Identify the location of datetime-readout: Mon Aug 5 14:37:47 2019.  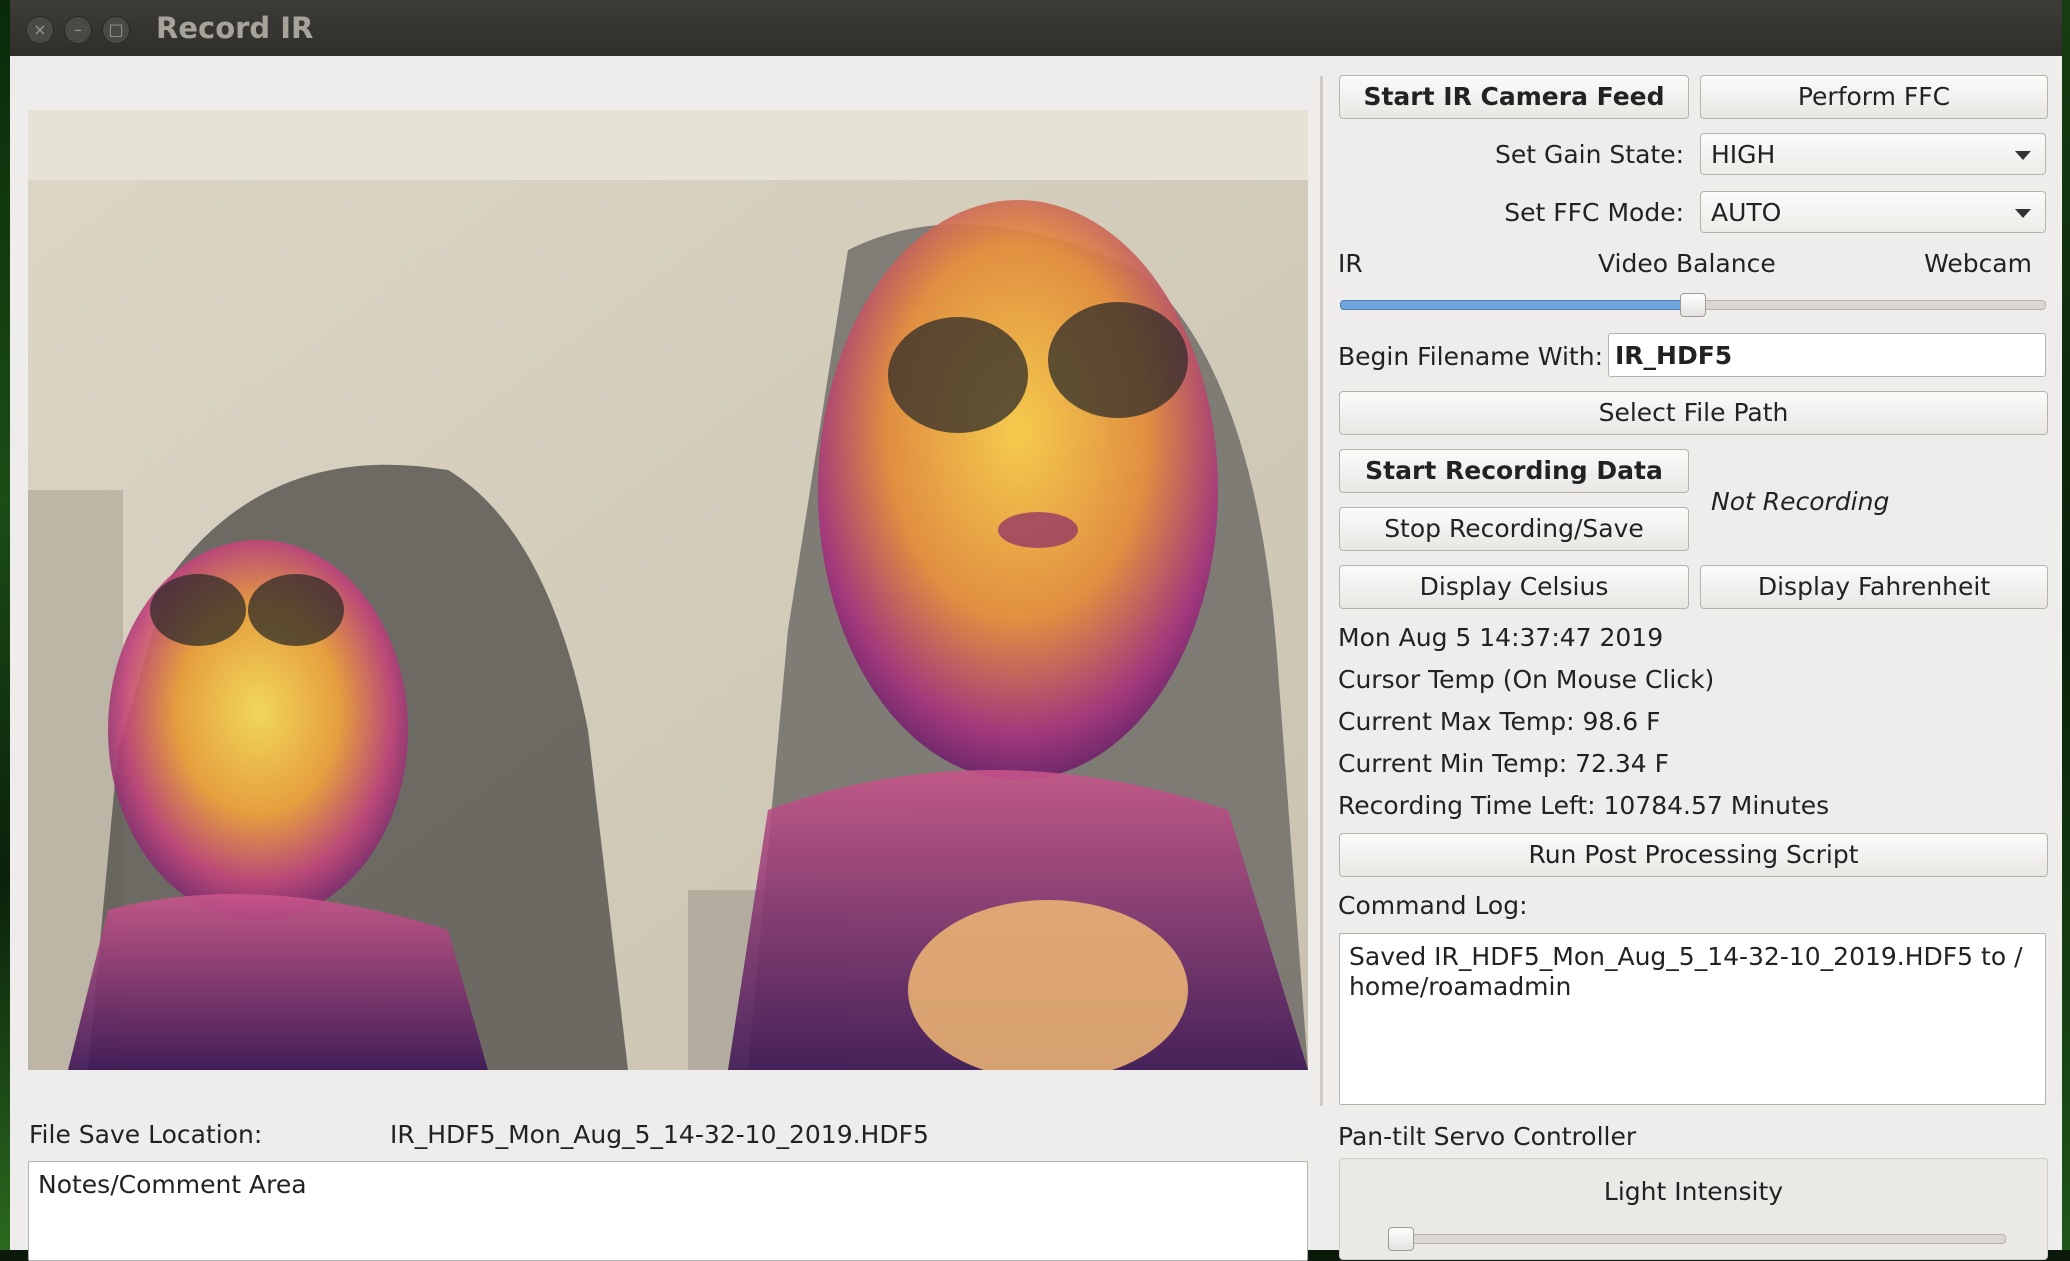
(1501, 637).